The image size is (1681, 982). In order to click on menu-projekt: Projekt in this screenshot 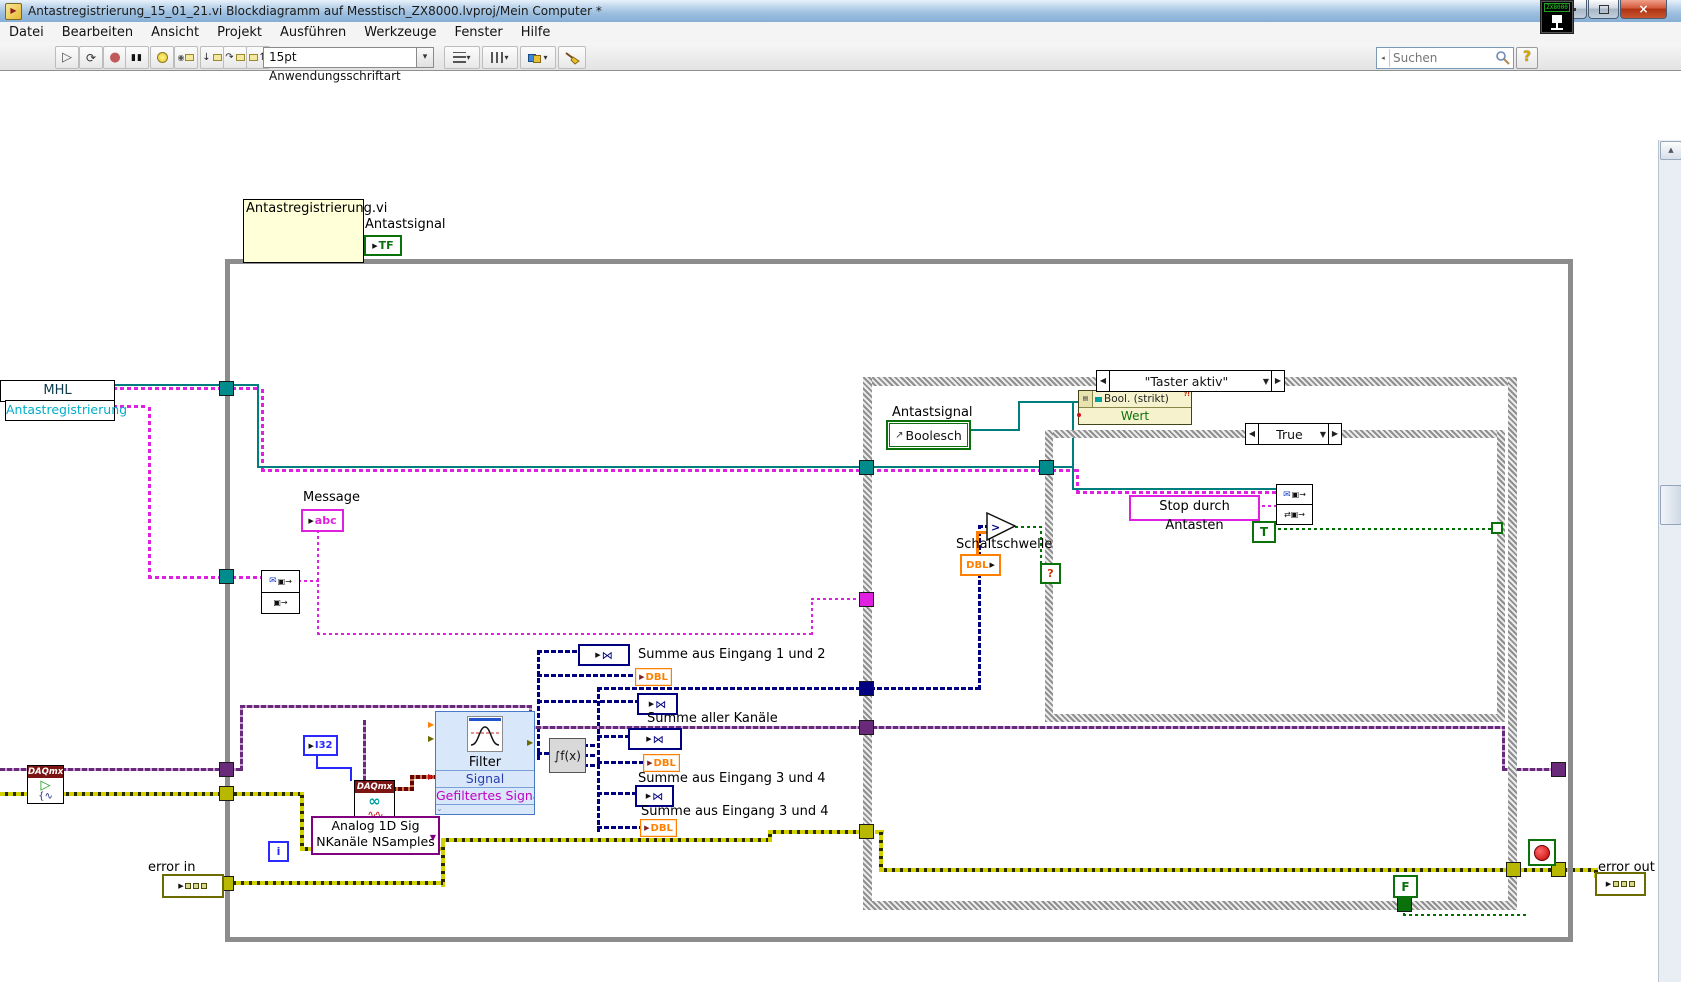, I will do `click(239, 32)`.